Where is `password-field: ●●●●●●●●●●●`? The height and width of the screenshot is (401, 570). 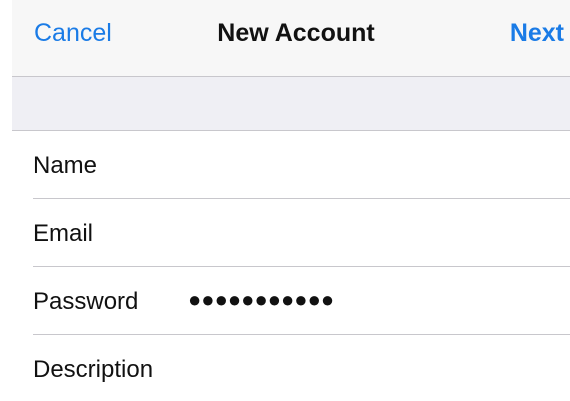 password-field: ●●●●●●●●●●● is located at coordinates (261, 300).